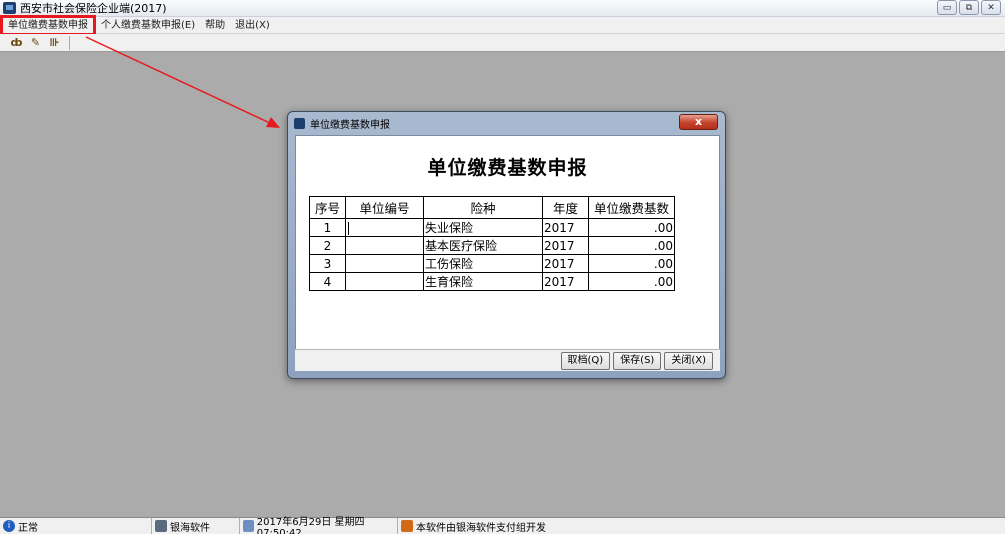  Describe the element at coordinates (502, 43) in the screenshot. I see `toolbar: ȸ ✎ ⊪` at that location.